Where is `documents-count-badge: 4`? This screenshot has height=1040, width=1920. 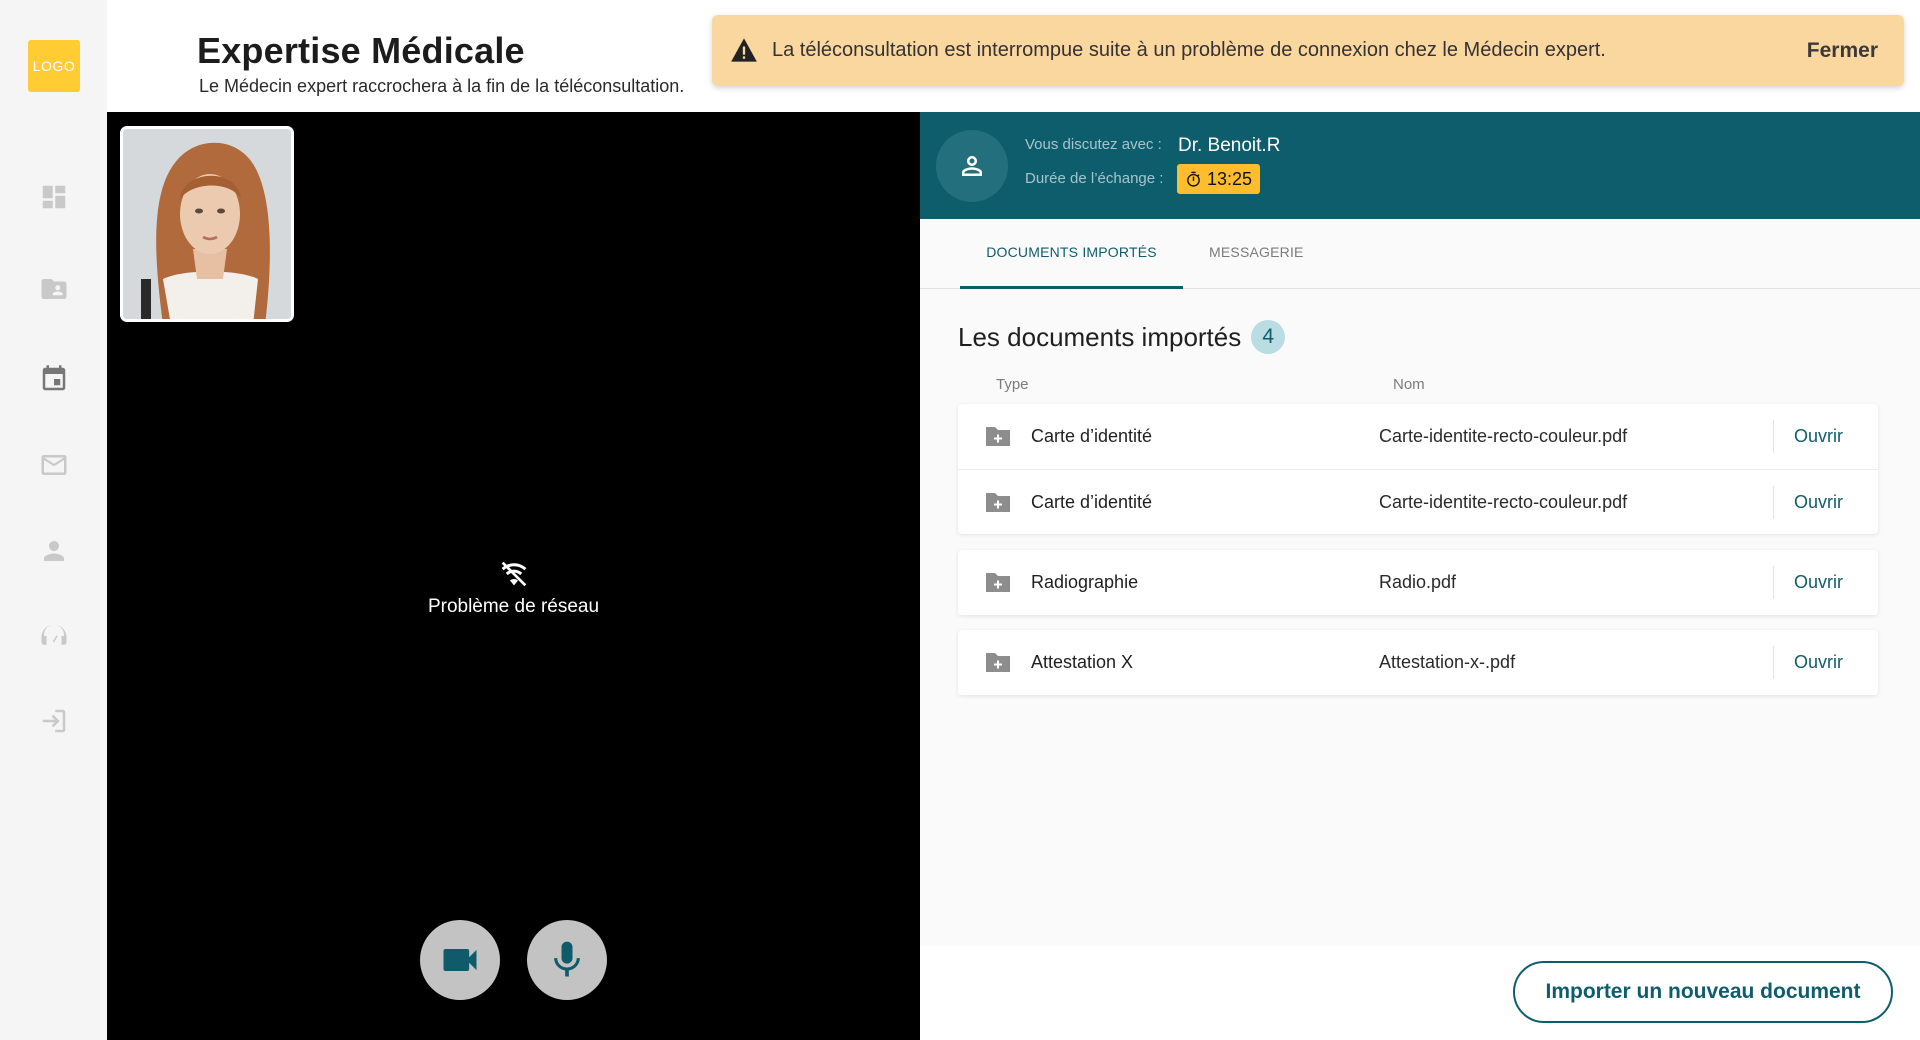 documents-count-badge: 4 is located at coordinates (1268, 337).